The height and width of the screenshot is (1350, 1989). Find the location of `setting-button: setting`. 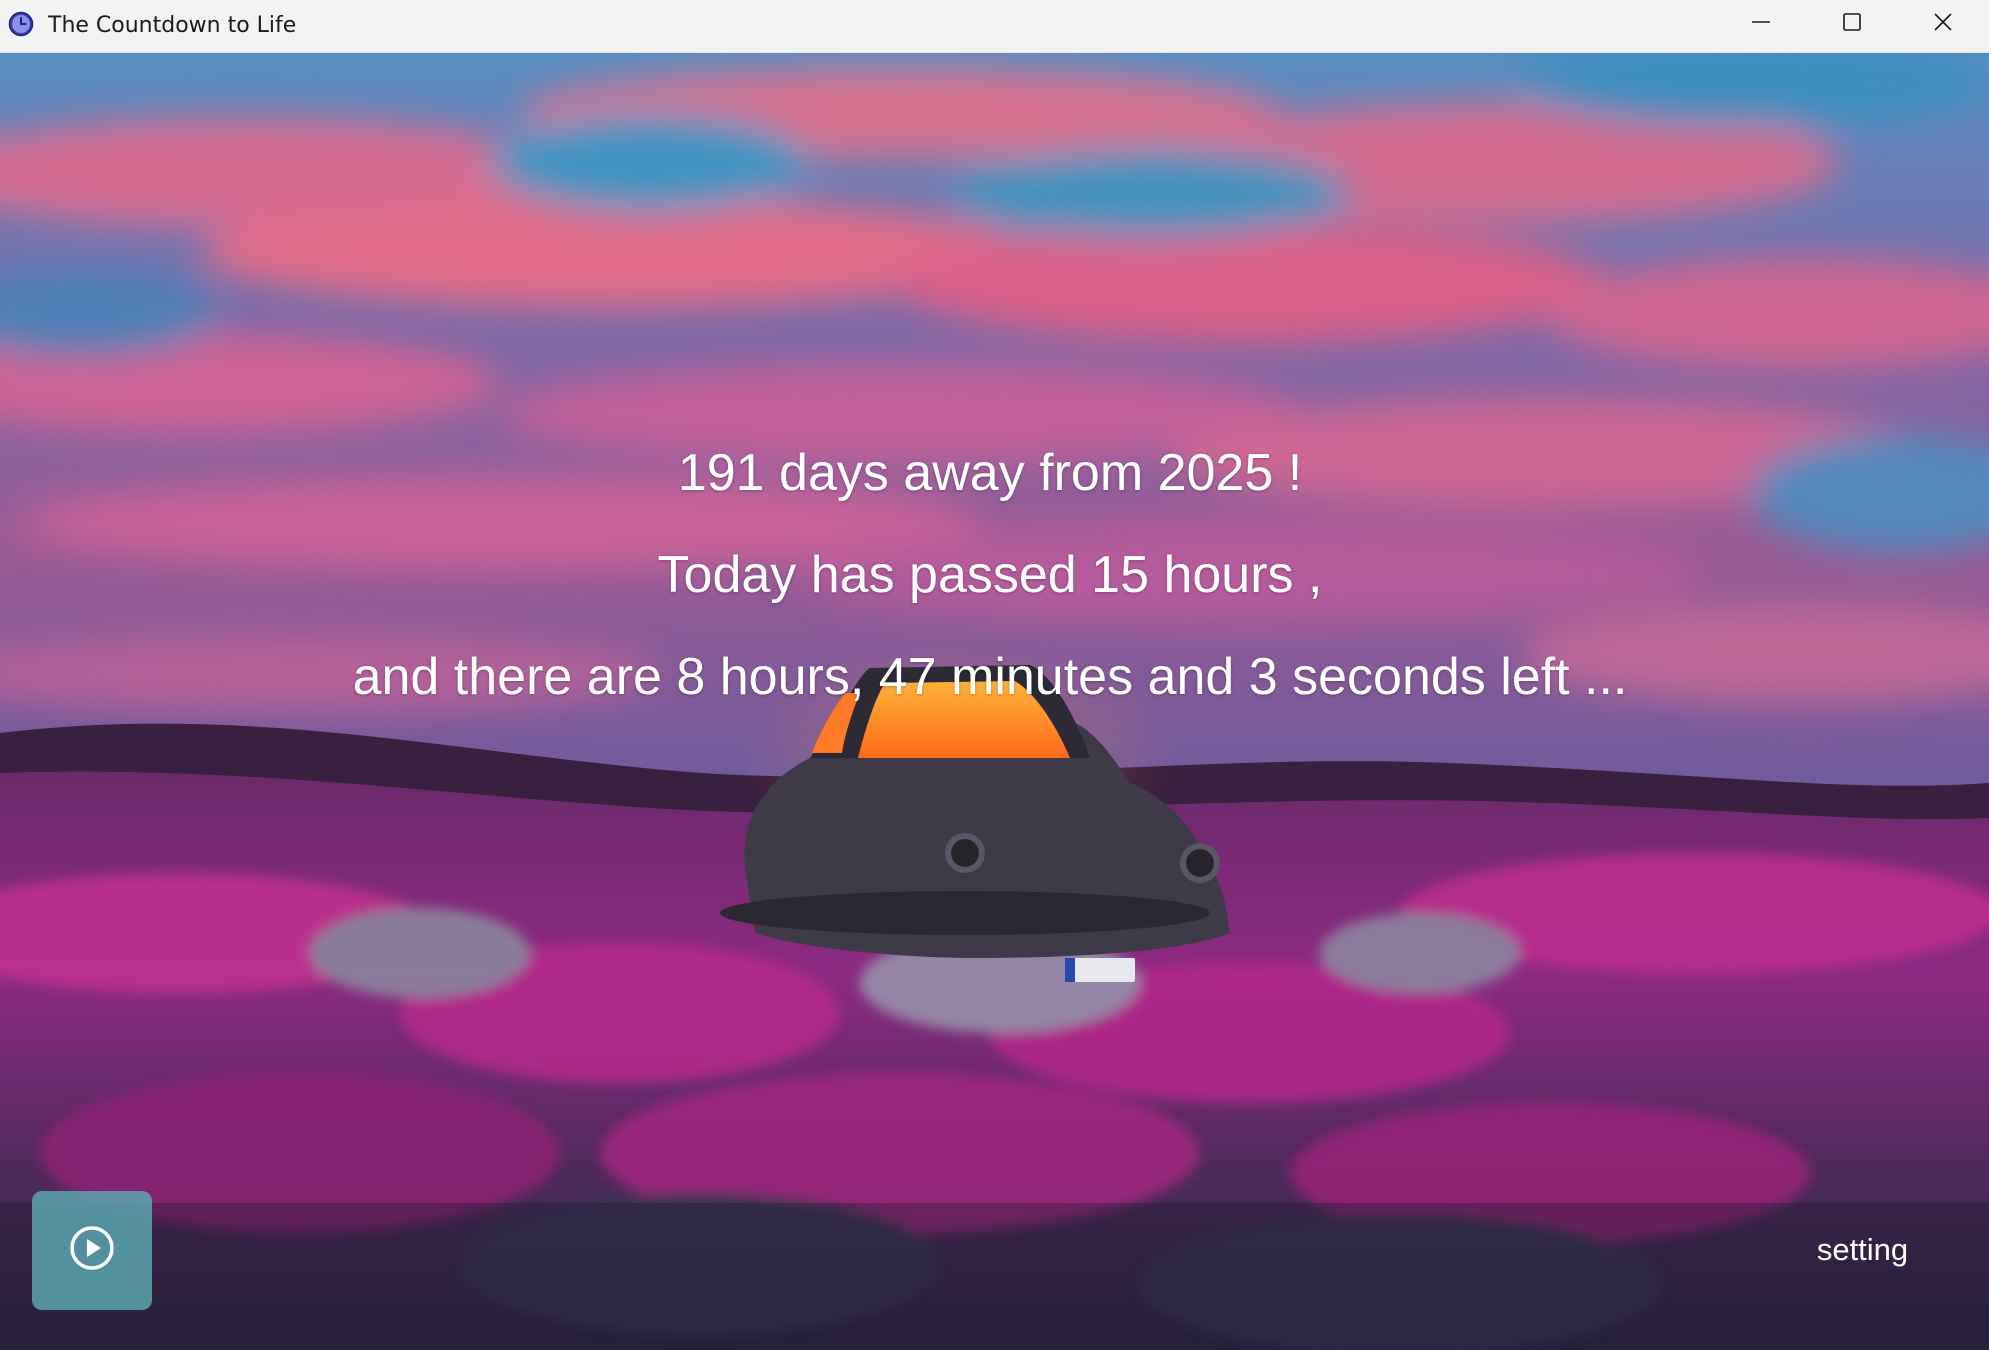

setting-button: setting is located at coordinates (1862, 1250).